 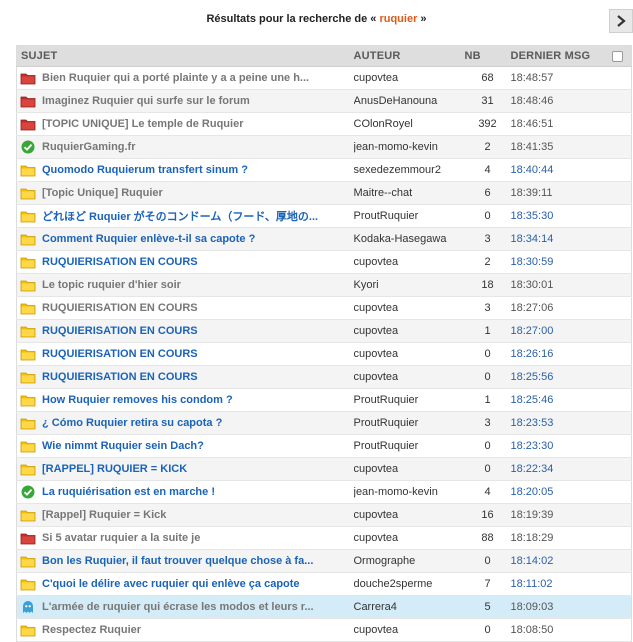 What do you see at coordinates (559, 170) in the screenshot?
I see `topic-last-message-link: 18:40:44` at bounding box center [559, 170].